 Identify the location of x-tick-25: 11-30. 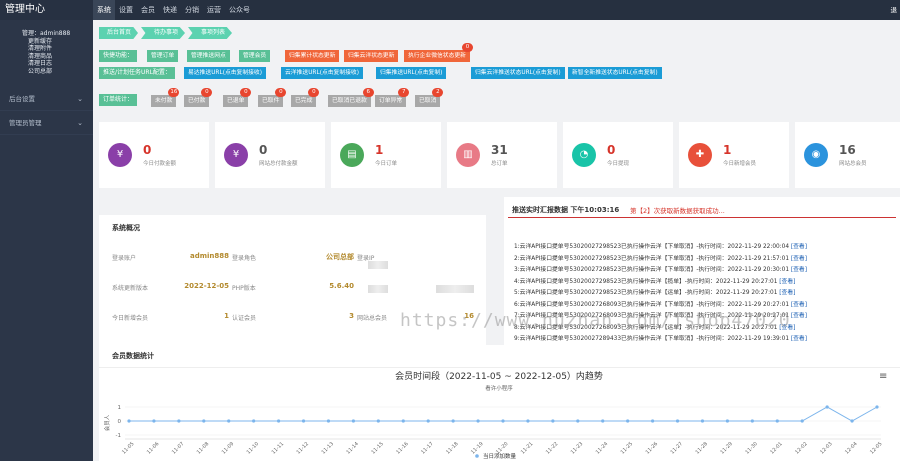
(751, 448).